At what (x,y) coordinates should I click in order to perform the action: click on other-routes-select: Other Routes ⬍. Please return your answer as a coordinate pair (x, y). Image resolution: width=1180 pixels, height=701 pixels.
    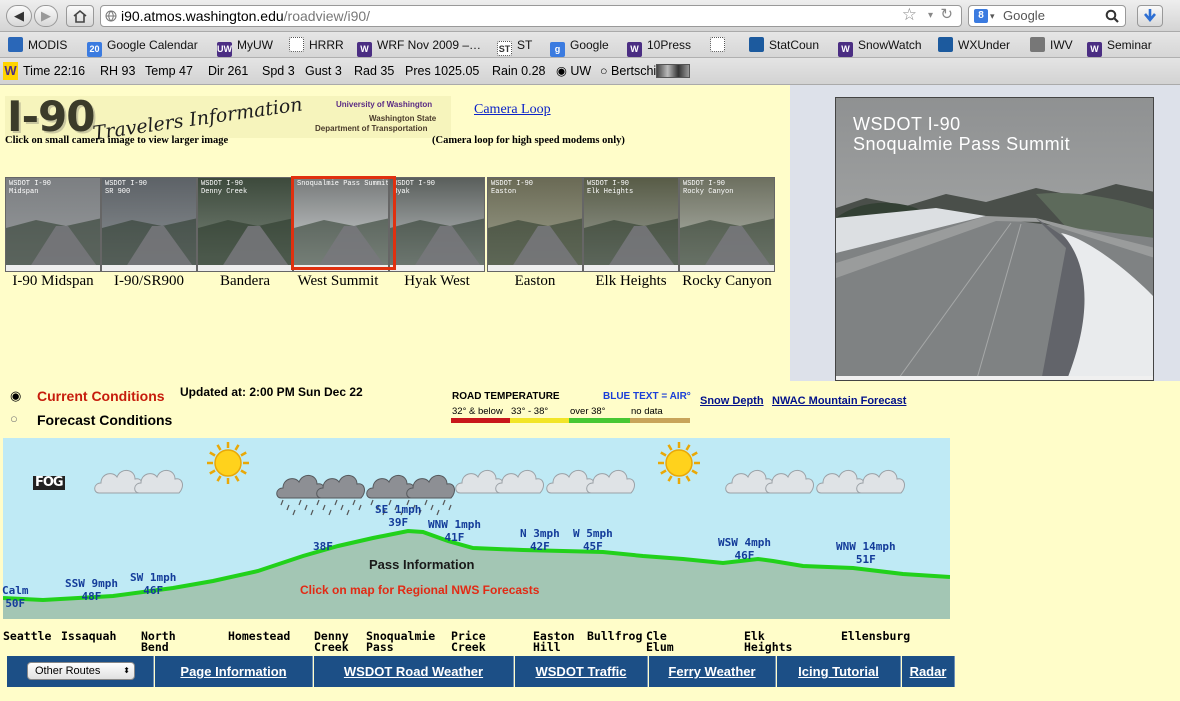
    Looking at the image, I should click on (81, 671).